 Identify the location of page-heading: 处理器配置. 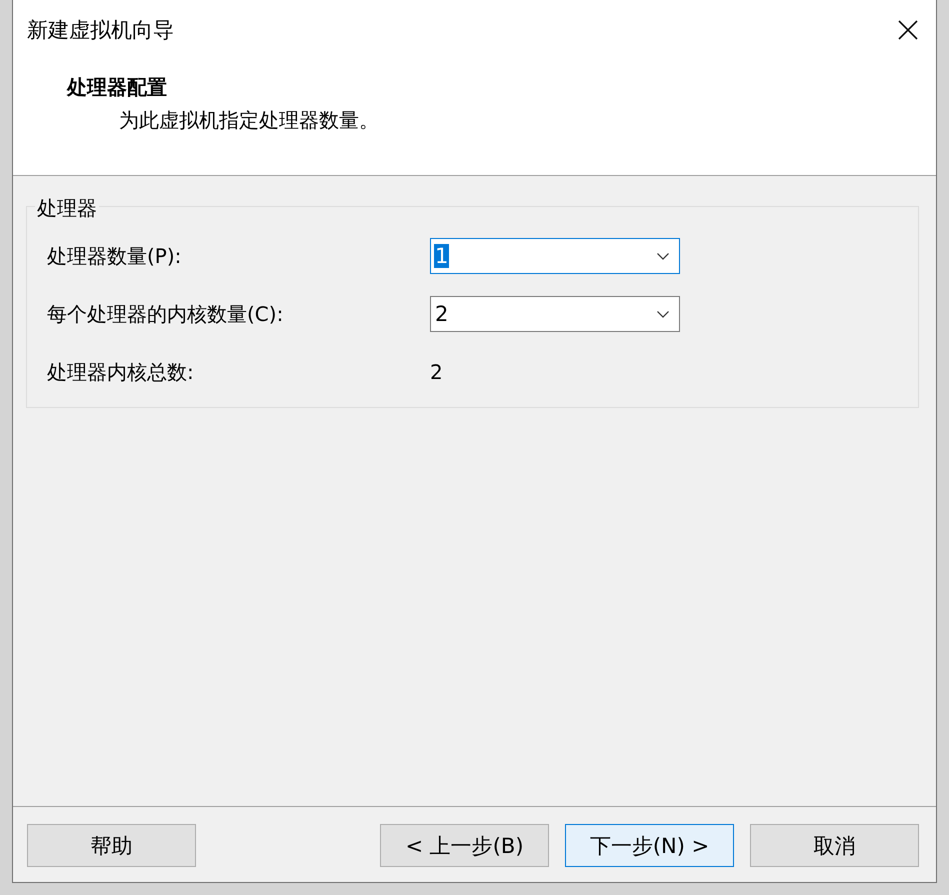
(117, 87).